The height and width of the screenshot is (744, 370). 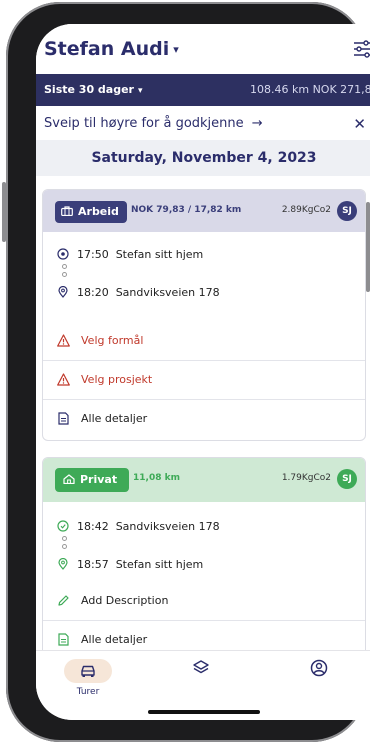 I want to click on car-icon, so click(x=88, y=671).